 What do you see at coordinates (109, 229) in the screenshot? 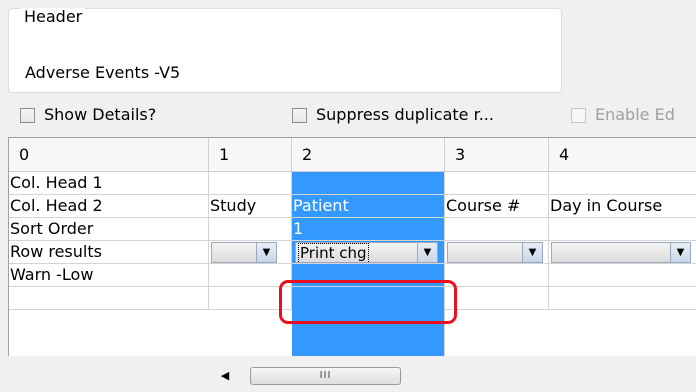
I see `row-label-sort-order: Sort Order` at bounding box center [109, 229].